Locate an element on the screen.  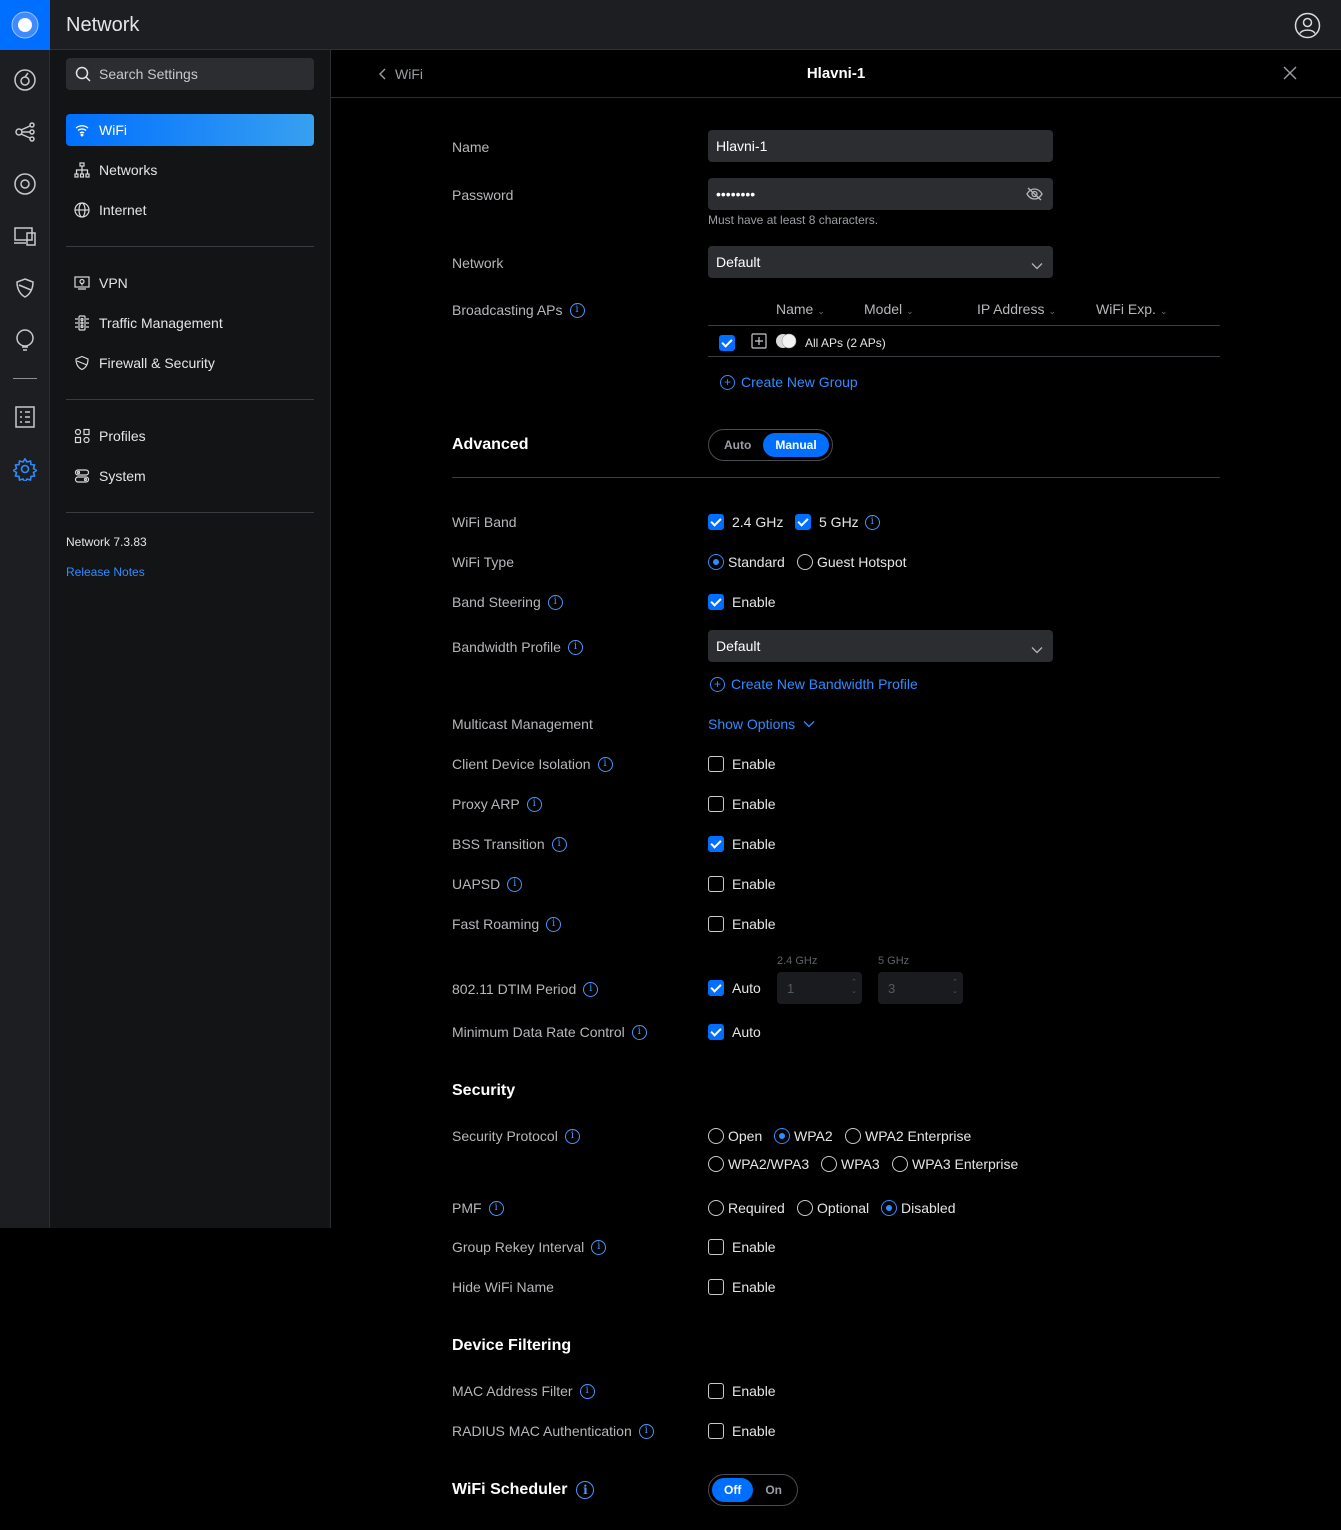
user-account-icon is located at coordinates (1307, 28).